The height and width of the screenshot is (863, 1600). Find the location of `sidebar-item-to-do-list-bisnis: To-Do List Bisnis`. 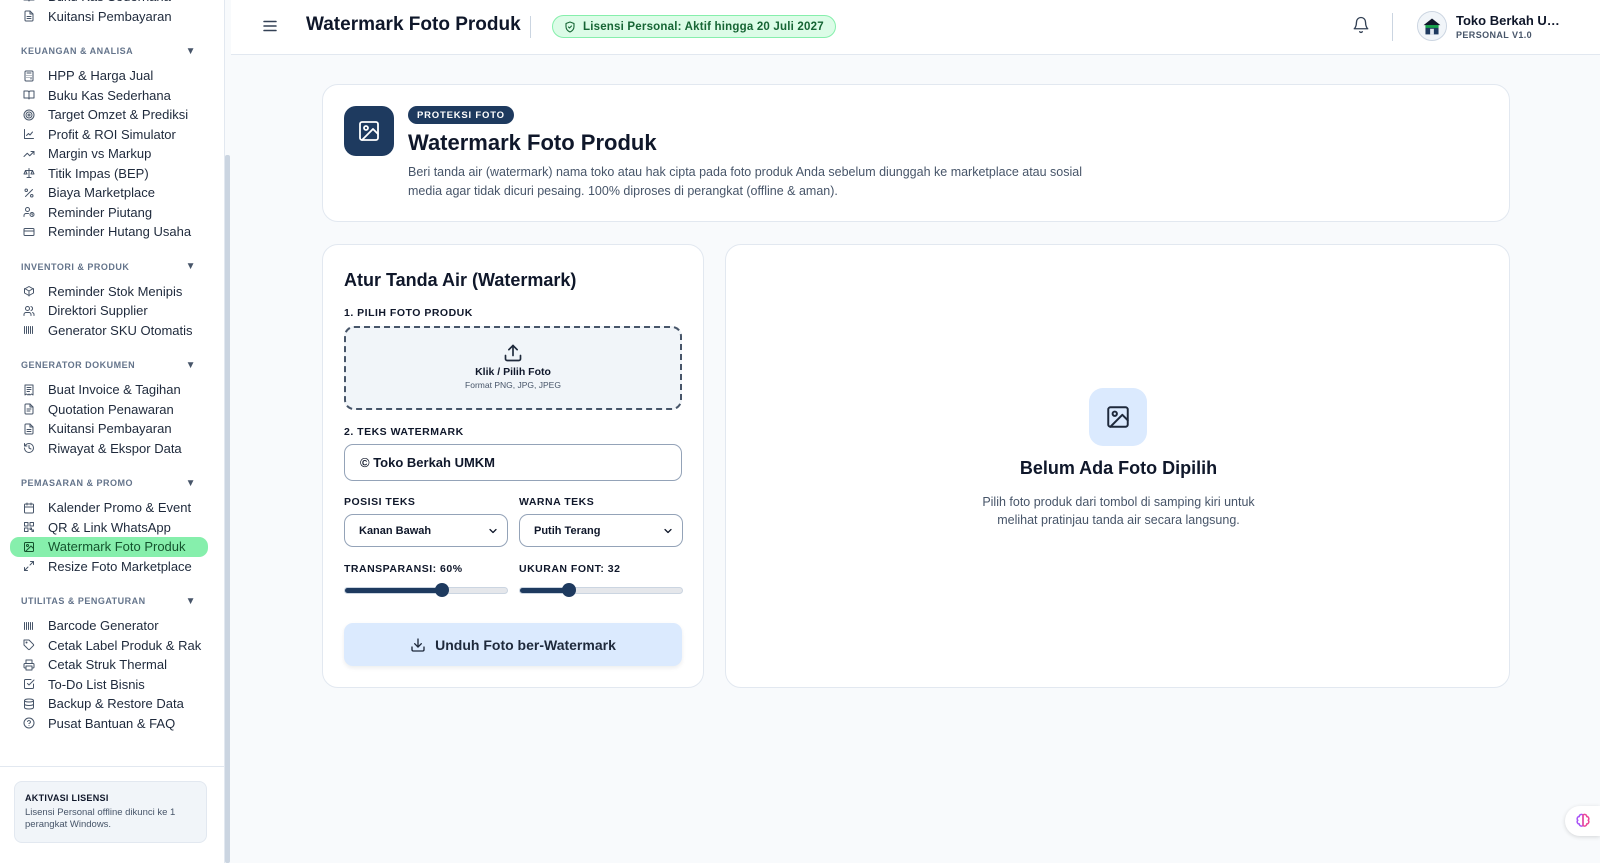

sidebar-item-to-do-list-bisnis: To-Do List Bisnis is located at coordinates (109, 685).